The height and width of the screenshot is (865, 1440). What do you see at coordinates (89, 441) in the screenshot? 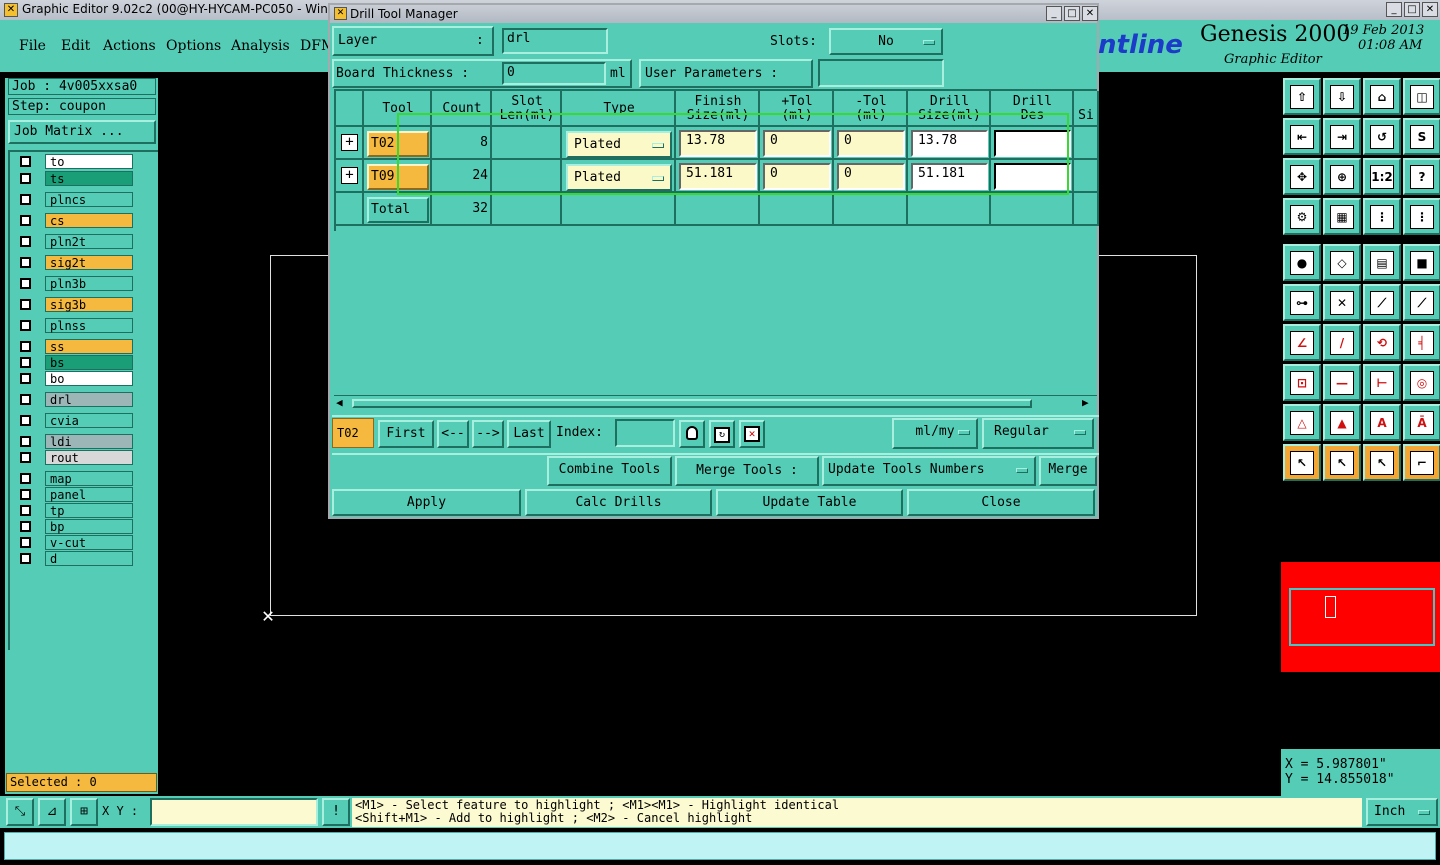
I see `layer-name: ldi` at bounding box center [89, 441].